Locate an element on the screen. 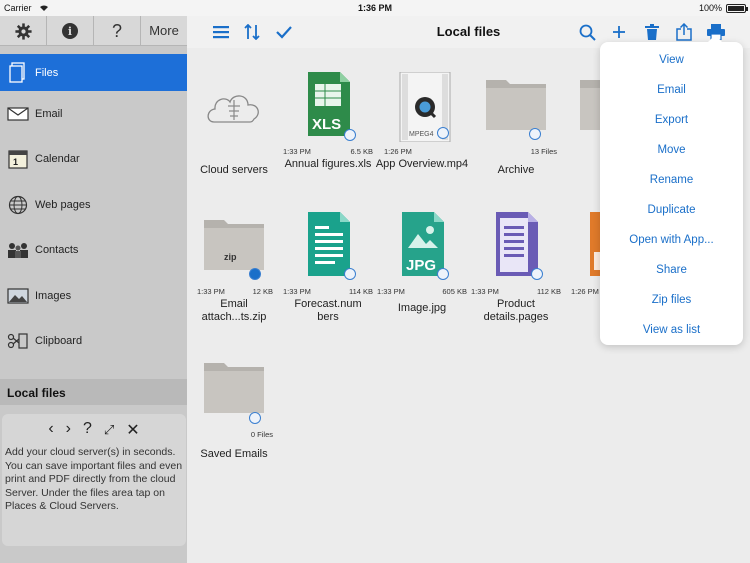 The width and height of the screenshot is (750, 563). delete-button is located at coordinates (652, 32).